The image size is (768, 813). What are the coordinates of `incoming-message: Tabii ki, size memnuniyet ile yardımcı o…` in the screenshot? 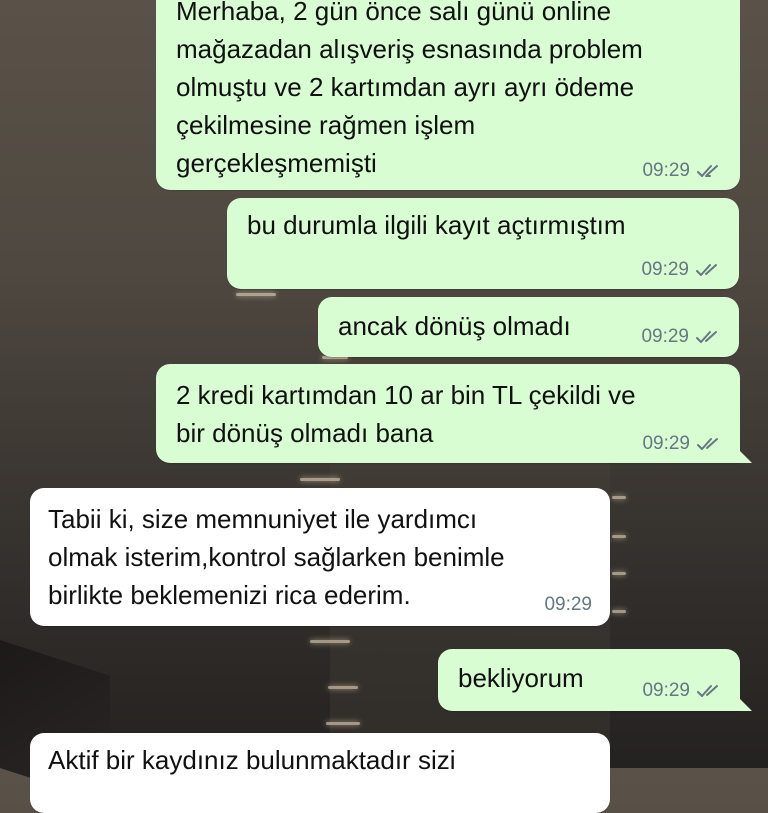 It's located at (320, 557).